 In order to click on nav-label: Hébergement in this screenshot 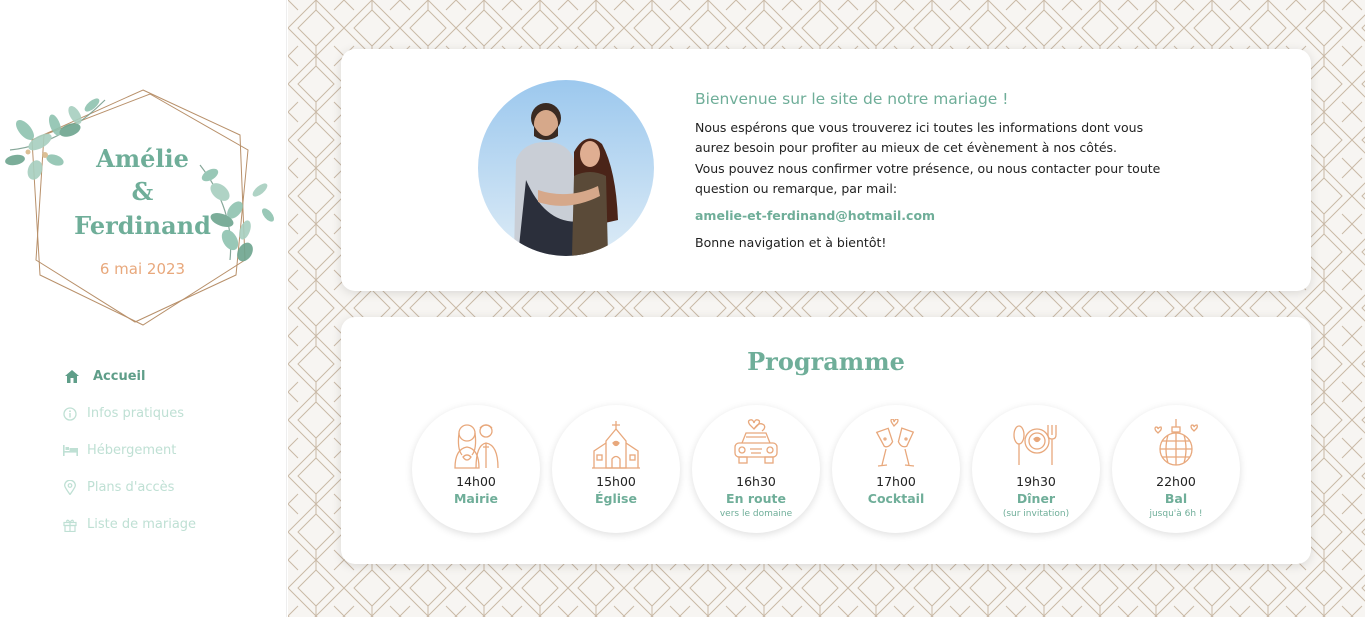, I will do `click(132, 450)`.